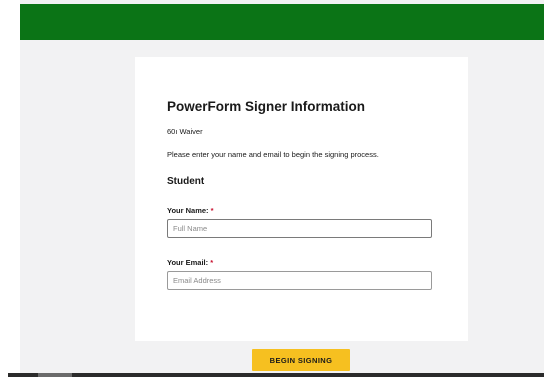 This screenshot has width=544, height=377. Describe the element at coordinates (55, 375) in the screenshot. I see `bottom-bar-segment` at that location.